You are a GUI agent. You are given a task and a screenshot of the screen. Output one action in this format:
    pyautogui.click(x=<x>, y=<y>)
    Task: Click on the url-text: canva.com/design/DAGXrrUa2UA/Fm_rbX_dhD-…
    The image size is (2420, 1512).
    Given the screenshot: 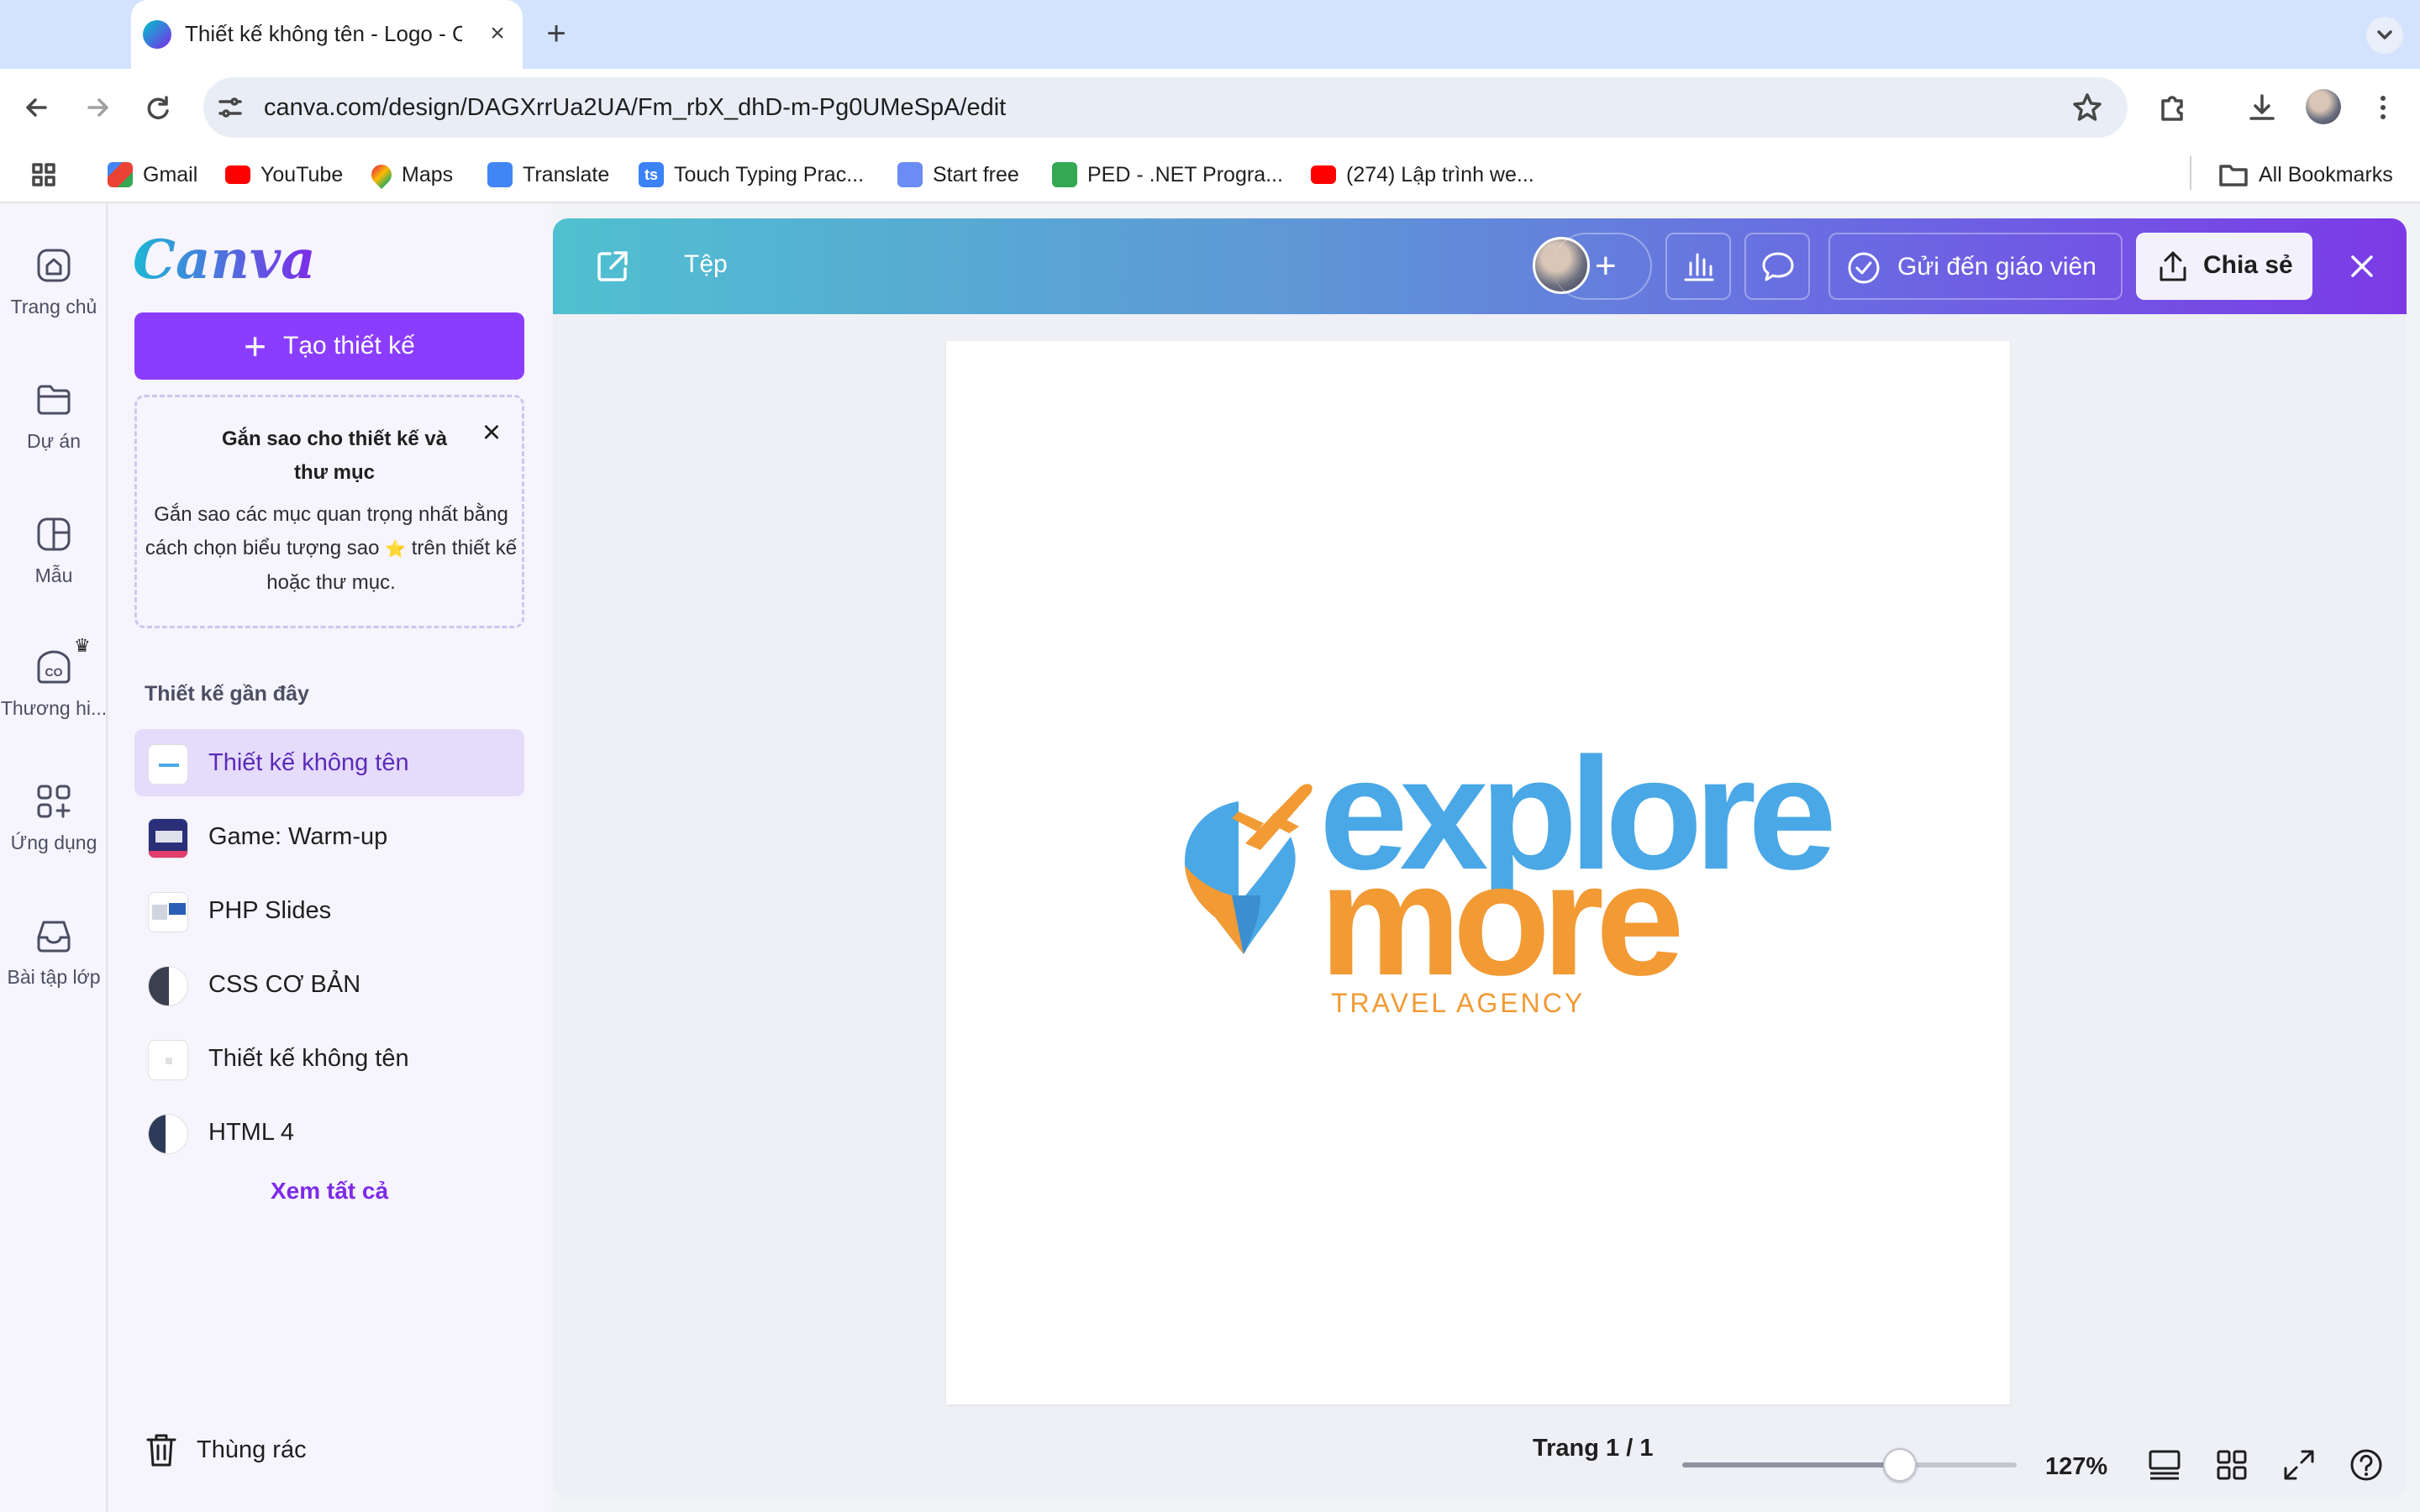 What is the action you would take?
    pyautogui.click(x=635, y=107)
    